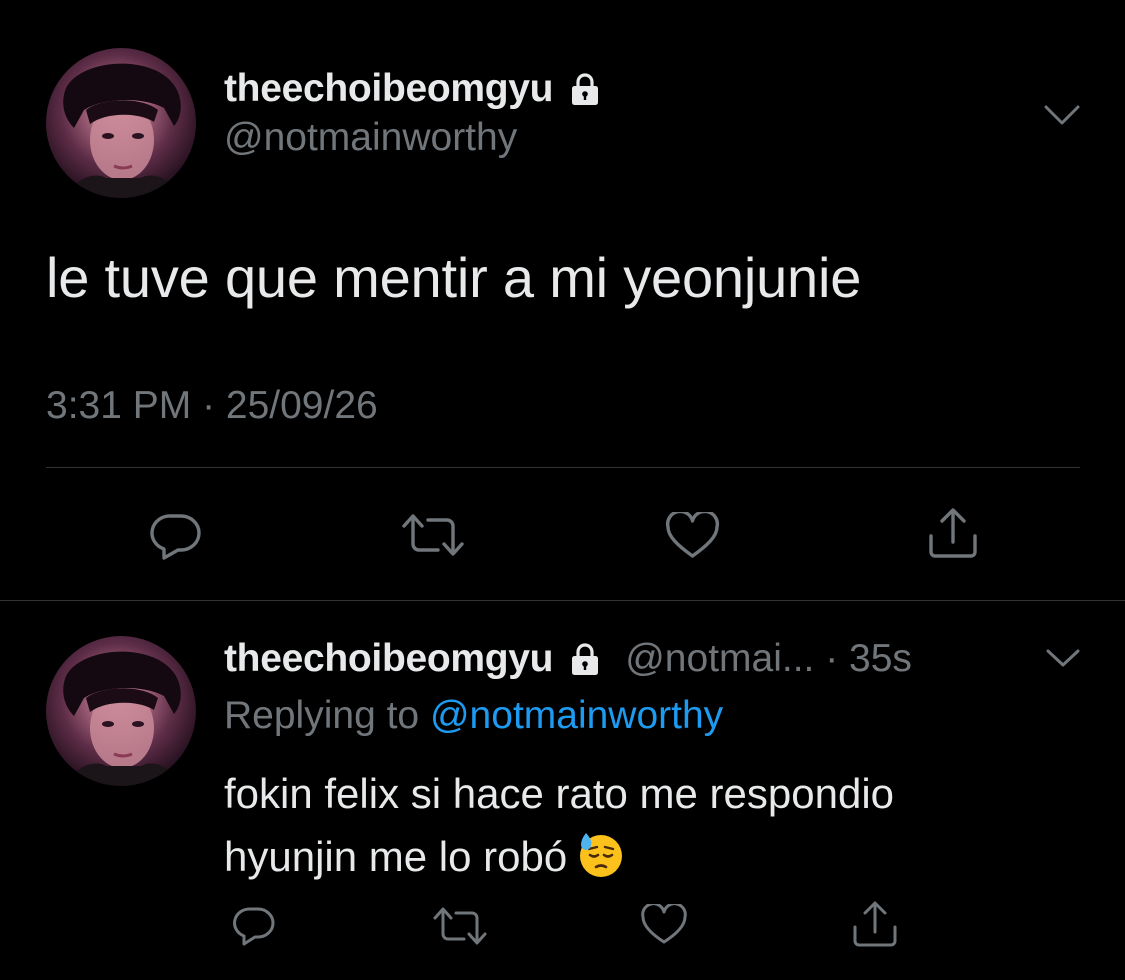  Describe the element at coordinates (212, 406) in the screenshot. I see `tweet-timestamp: 3:31 PM · 25/09/26` at that location.